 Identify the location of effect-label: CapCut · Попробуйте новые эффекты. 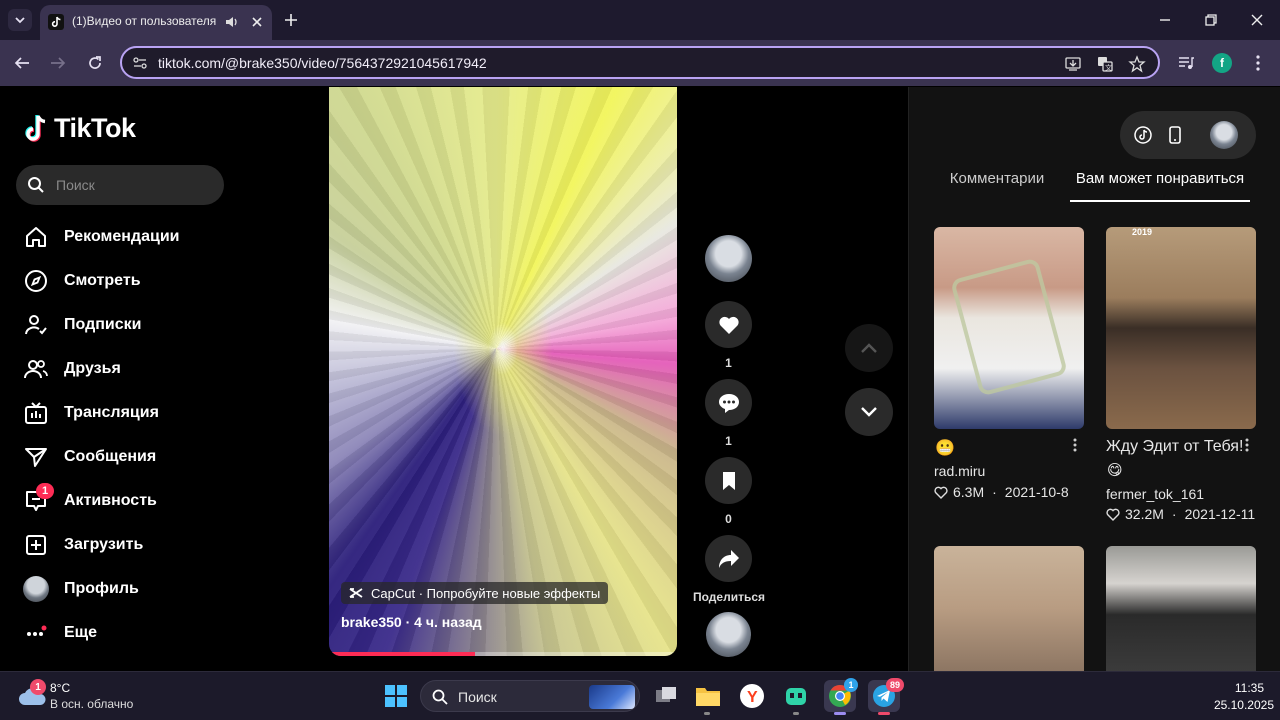
(486, 593).